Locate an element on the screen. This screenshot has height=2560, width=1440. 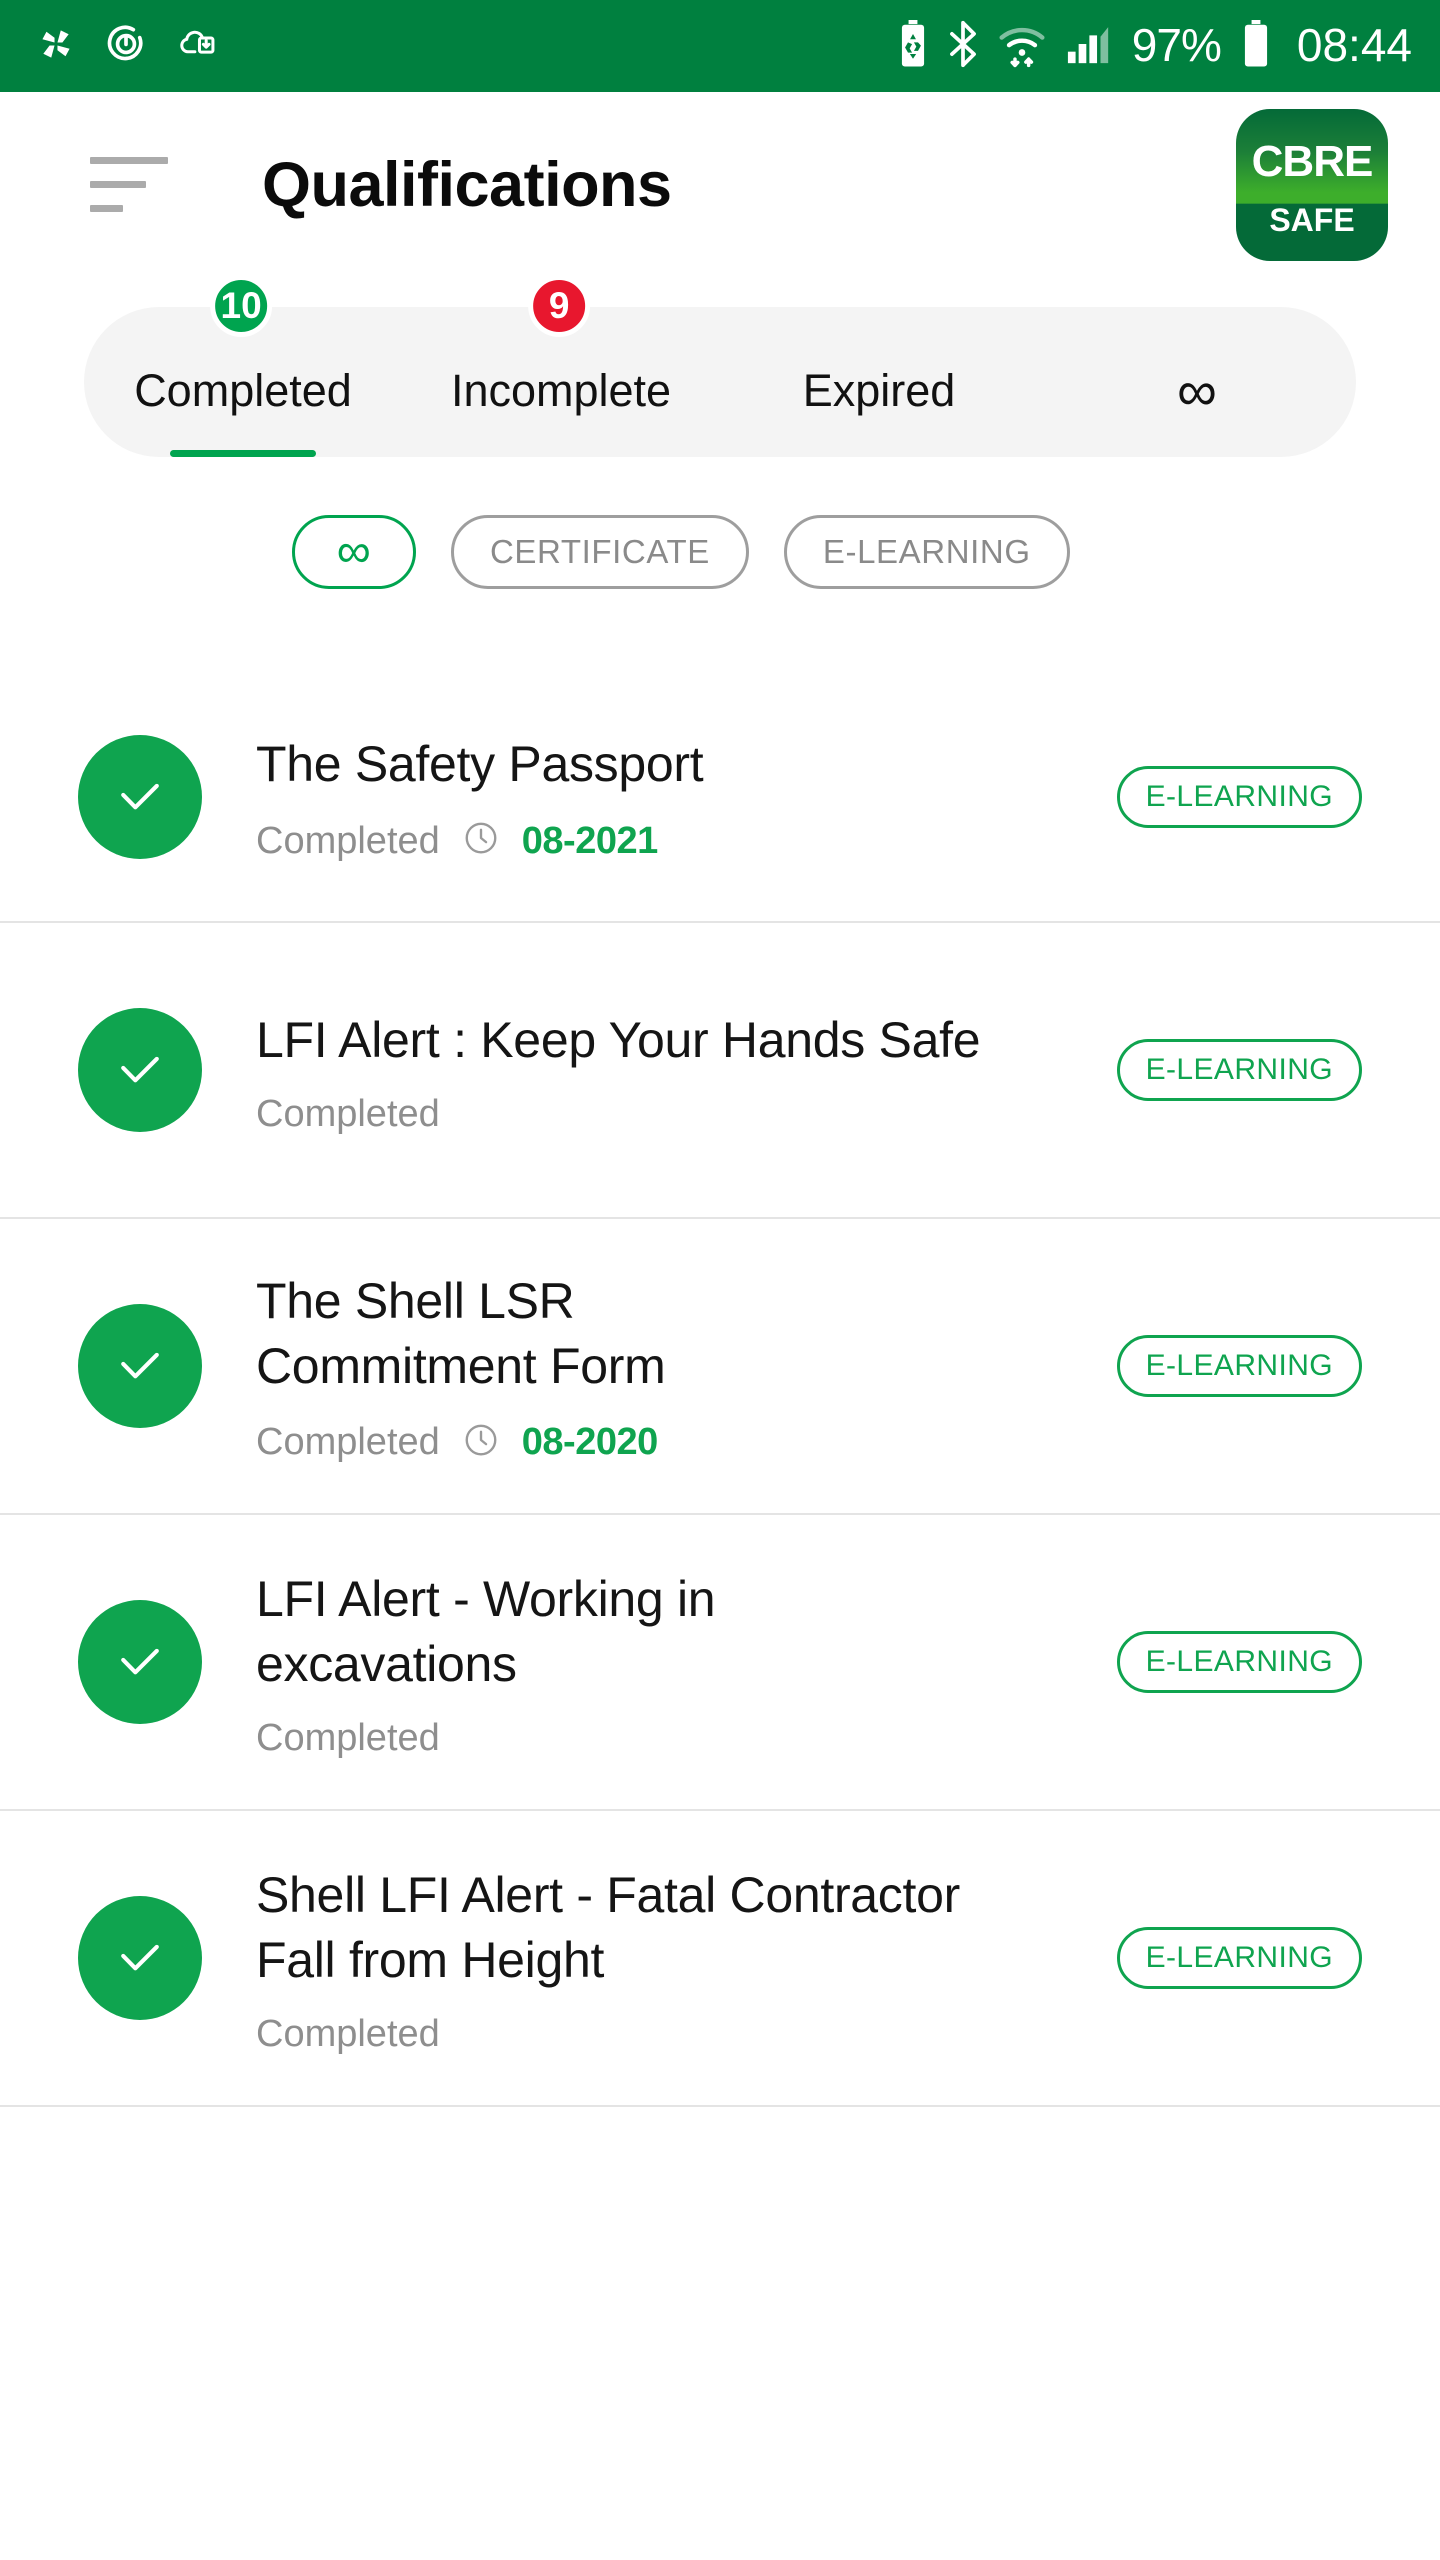
wifi-icon is located at coordinates (1022, 46).